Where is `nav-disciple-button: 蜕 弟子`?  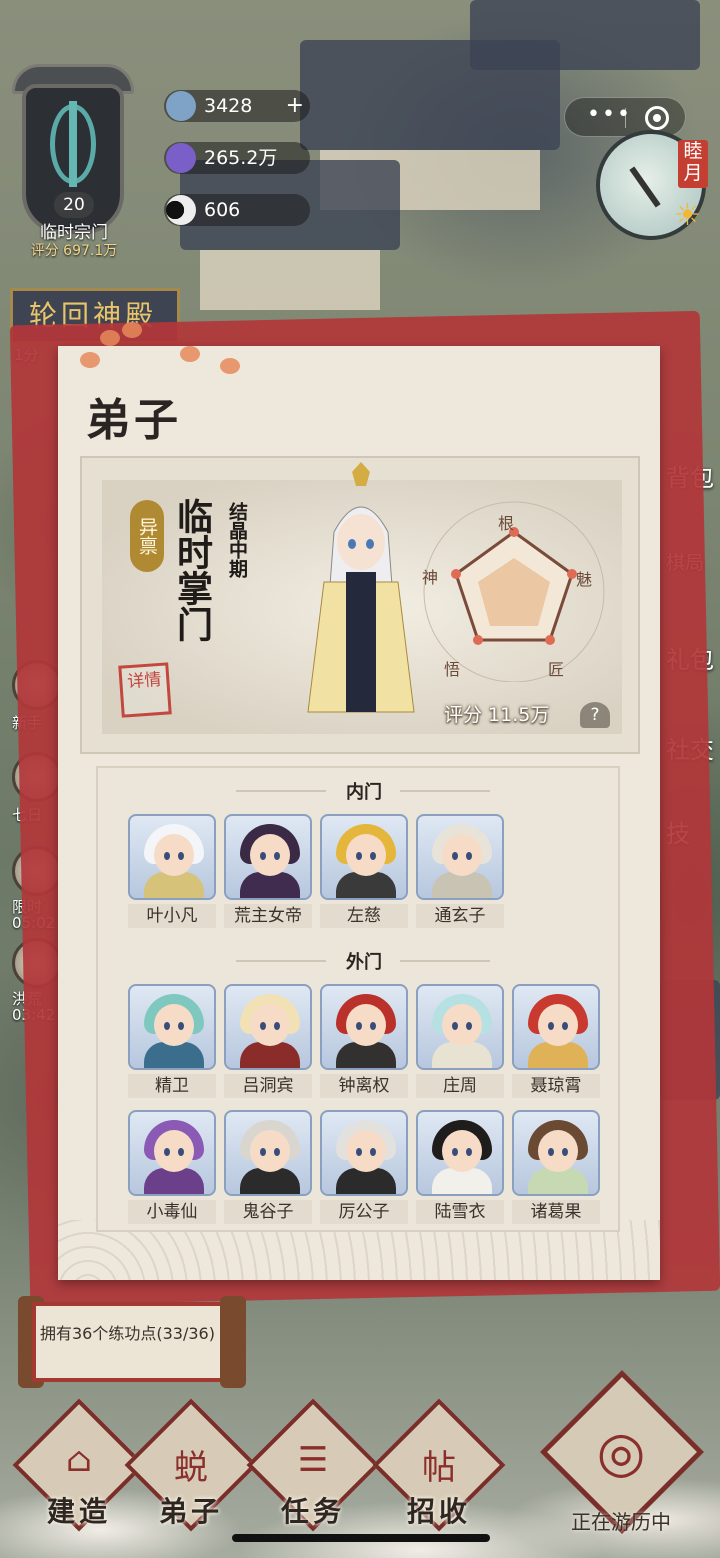 nav-disciple-button: 蜕 弟子 is located at coordinates (191, 1465).